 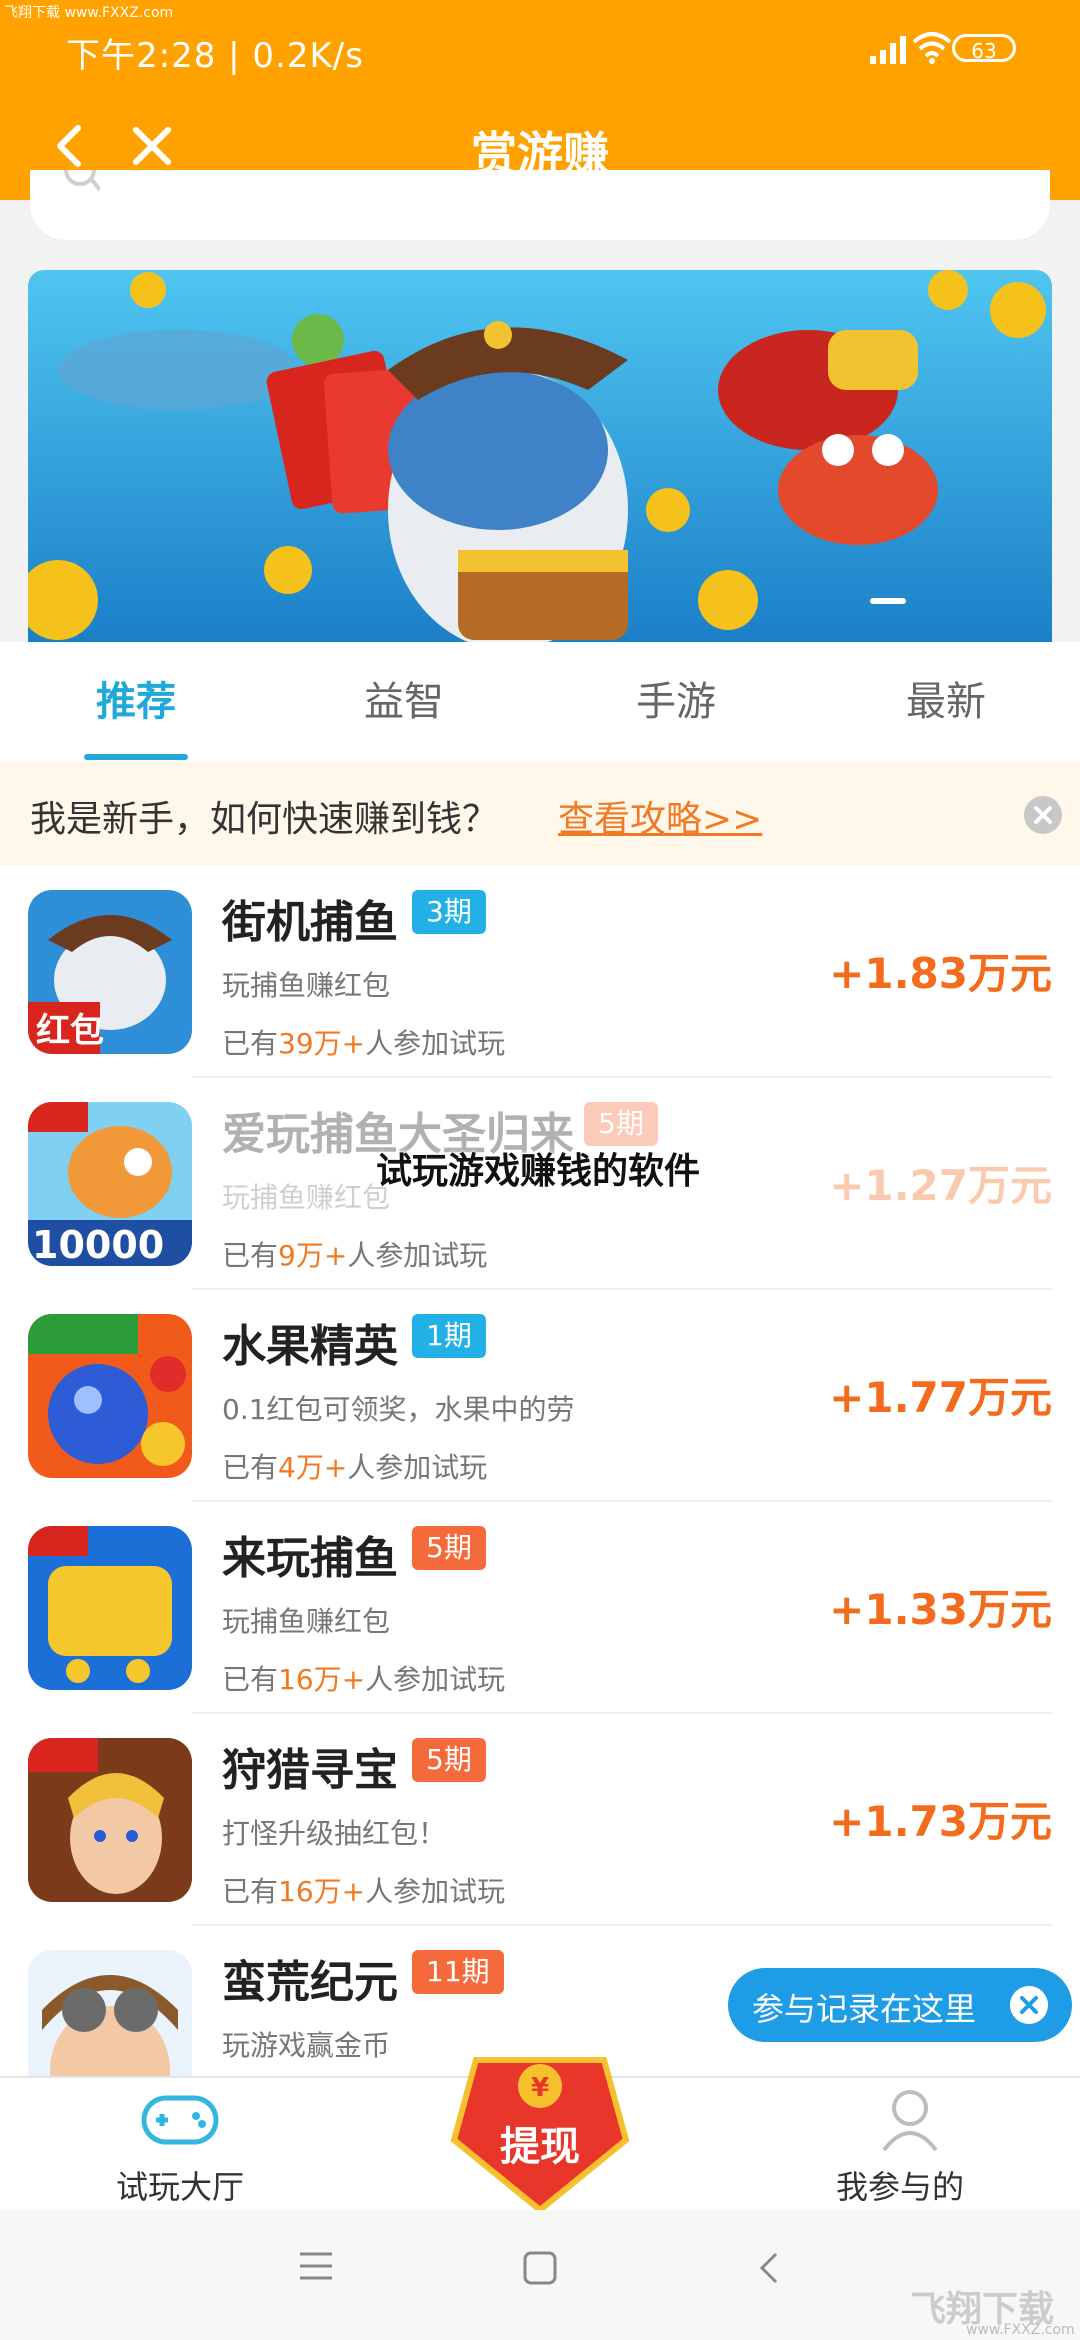 What do you see at coordinates (1020, 2330) in the screenshot?
I see `brand-url: www.FXXZ.com` at bounding box center [1020, 2330].